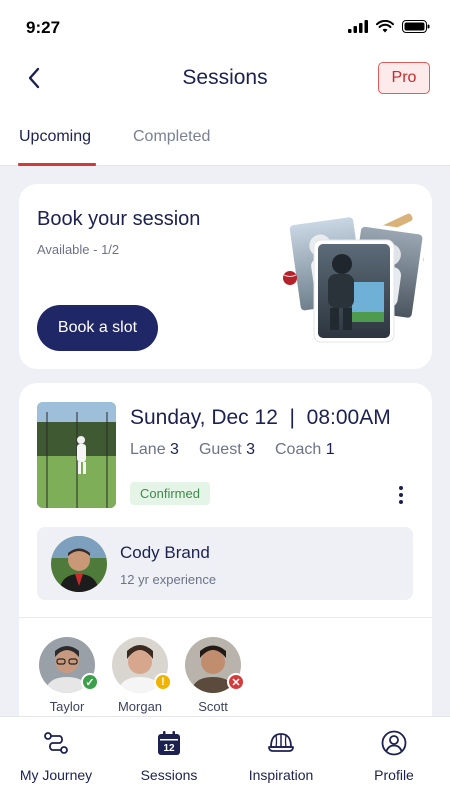 This screenshot has height=800, width=450. I want to click on coach-avatar, so click(79, 564).